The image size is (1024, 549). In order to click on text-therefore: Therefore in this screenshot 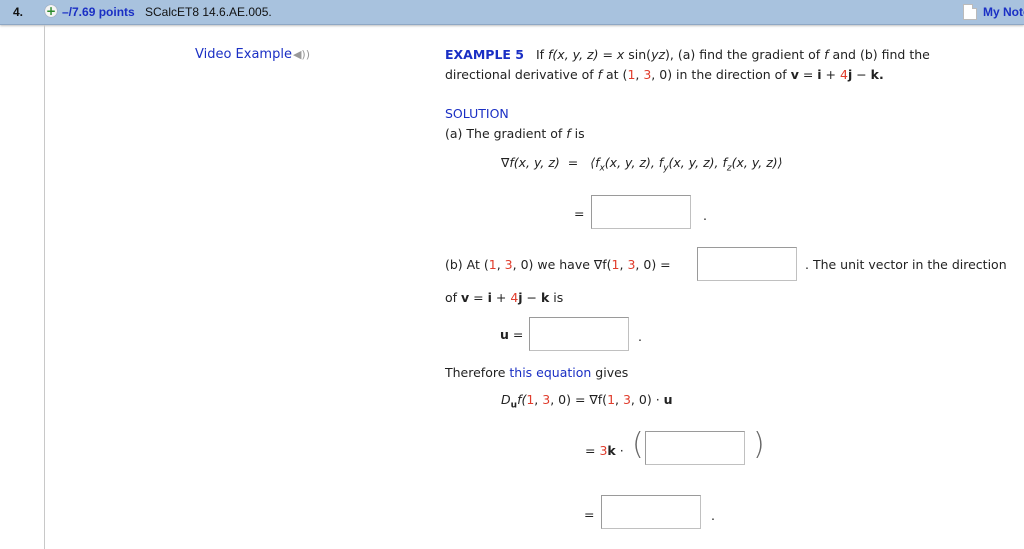, I will do `click(477, 372)`.